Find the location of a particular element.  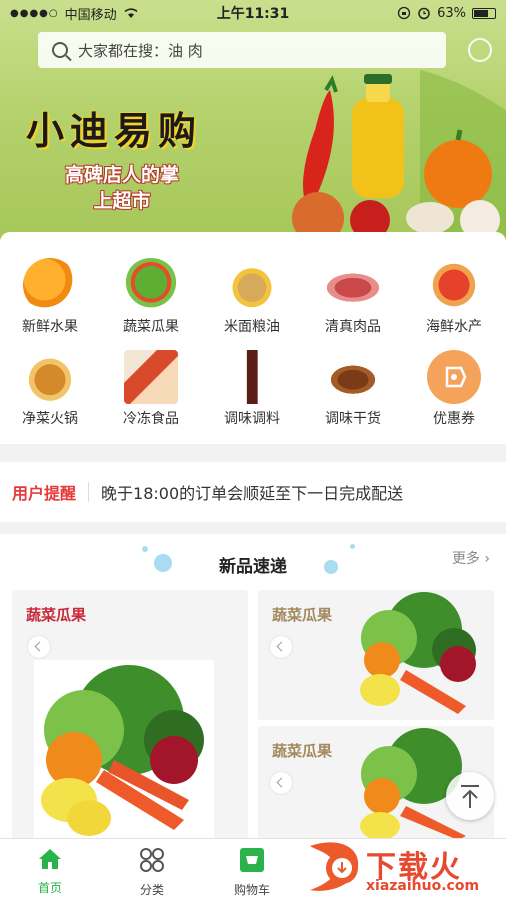

category-hotpot: 净菜火锅 is located at coordinates (50, 389).